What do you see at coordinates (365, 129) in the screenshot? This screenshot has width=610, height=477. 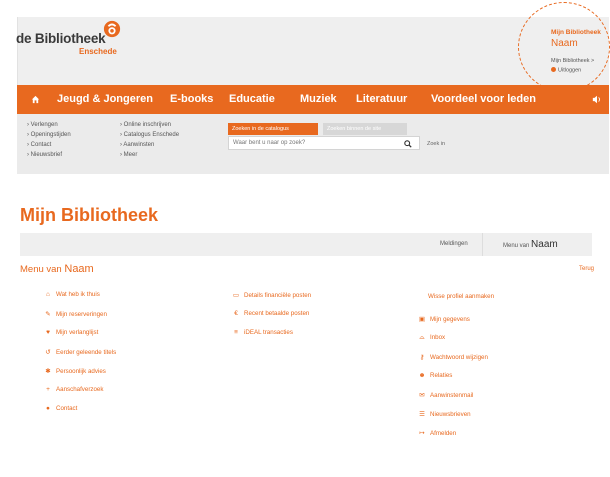 I see `search-site-tab: Zoeken binnen de site` at bounding box center [365, 129].